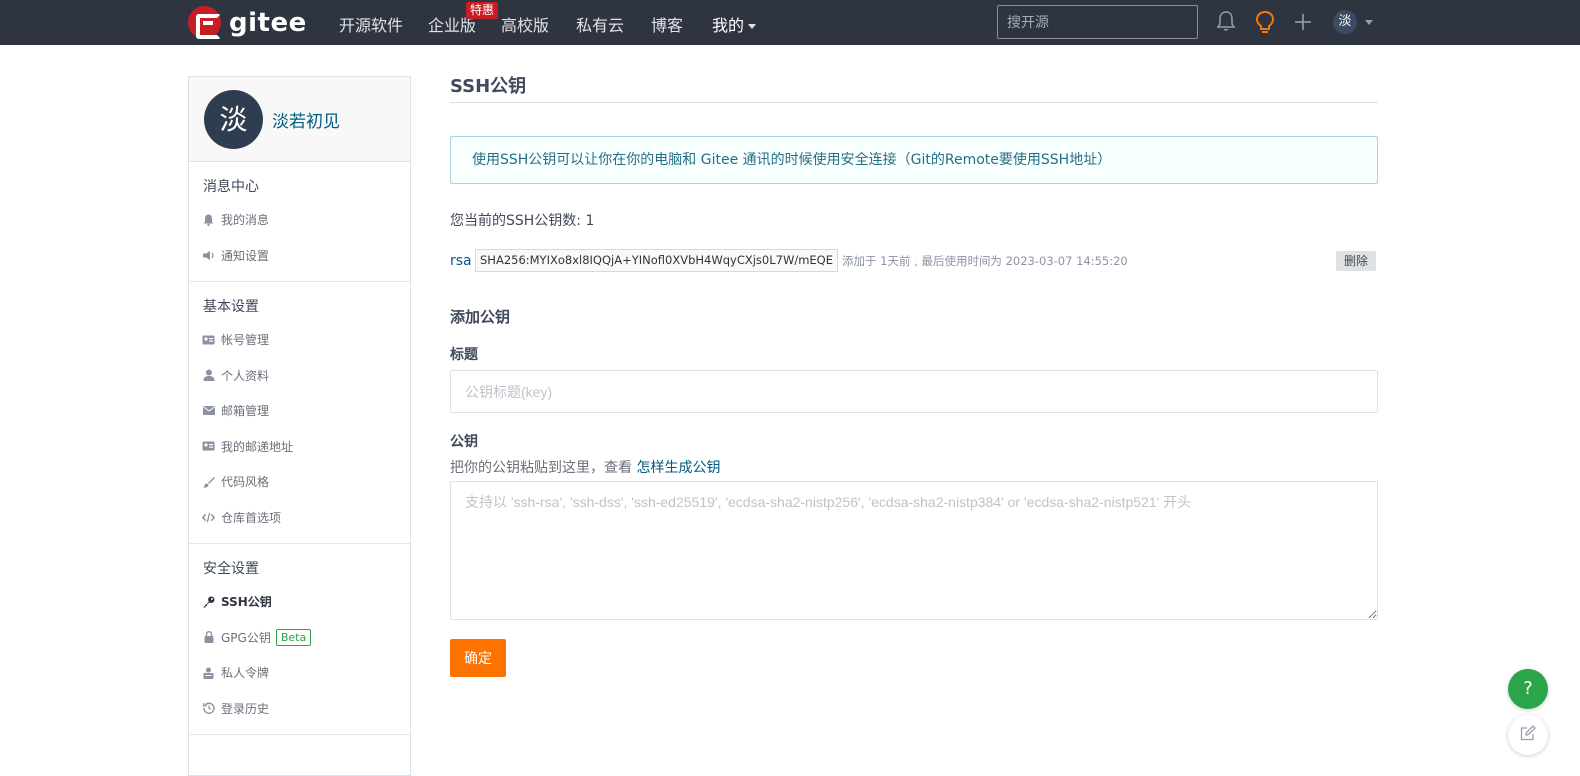 The image size is (1580, 776). What do you see at coordinates (204, 22) in the screenshot?
I see `gitee-logo-icon` at bounding box center [204, 22].